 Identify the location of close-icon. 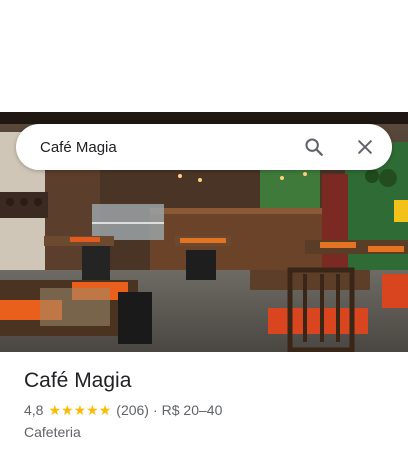
(365, 147).